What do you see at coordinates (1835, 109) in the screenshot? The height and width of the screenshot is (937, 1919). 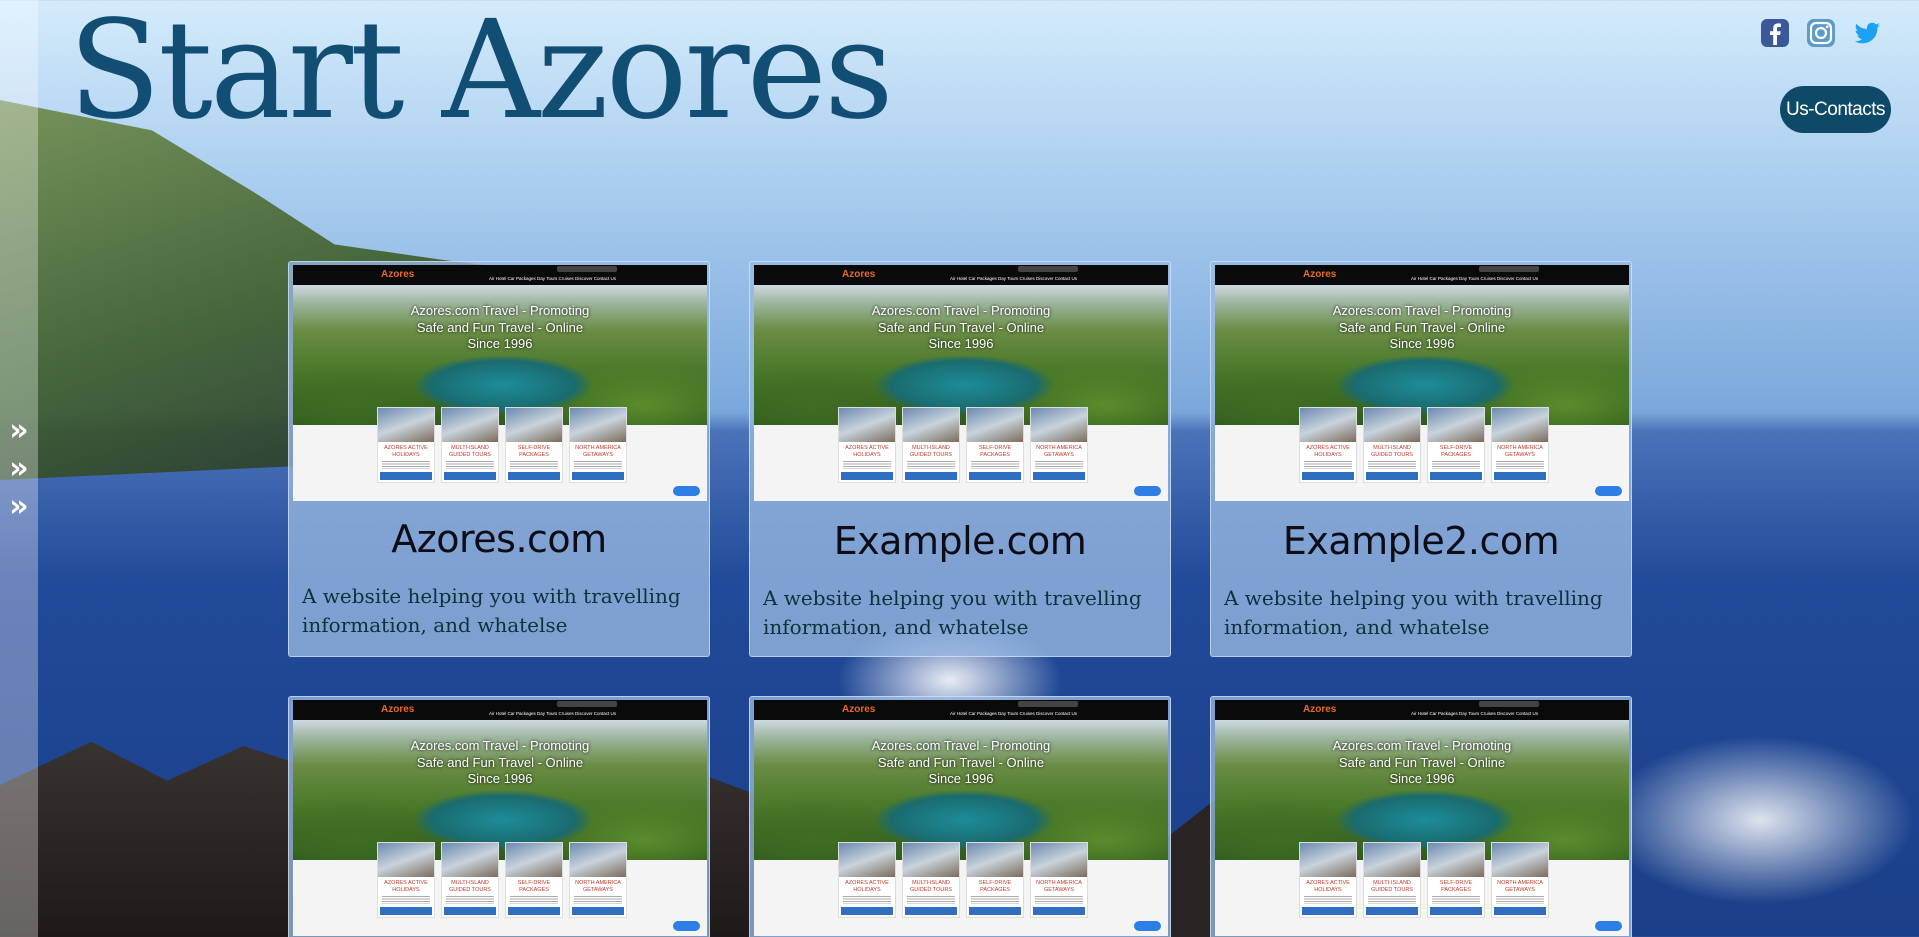 I see `contact-us-button: Us-Contacts` at bounding box center [1835, 109].